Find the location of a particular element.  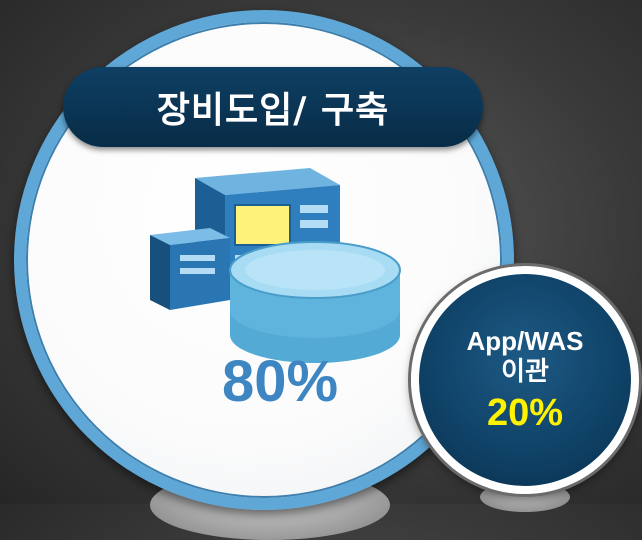

side-circle: App/WAS 이관 20% is located at coordinates (525, 380).